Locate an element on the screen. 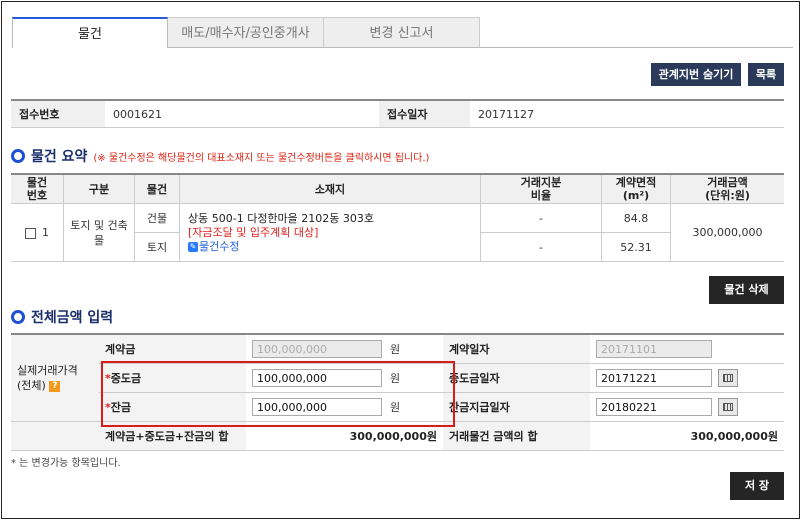 The height and width of the screenshot is (522, 803). receipt-info-table: 접수번호 0001621 접수일자 20171127 is located at coordinates (397, 113).